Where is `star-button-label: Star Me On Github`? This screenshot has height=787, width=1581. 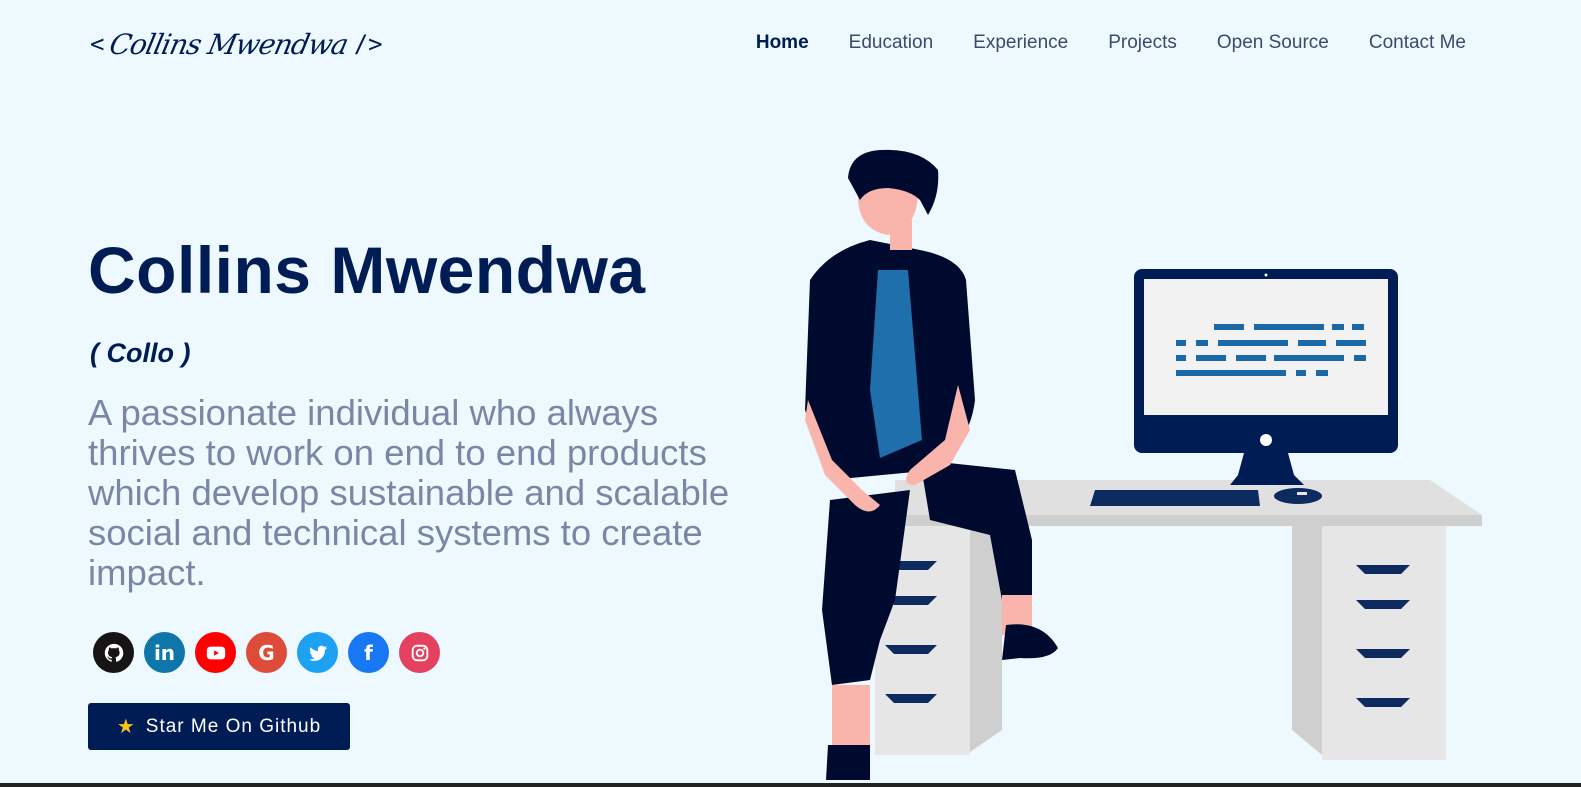
star-button-label: Star Me On Github is located at coordinates (233, 726).